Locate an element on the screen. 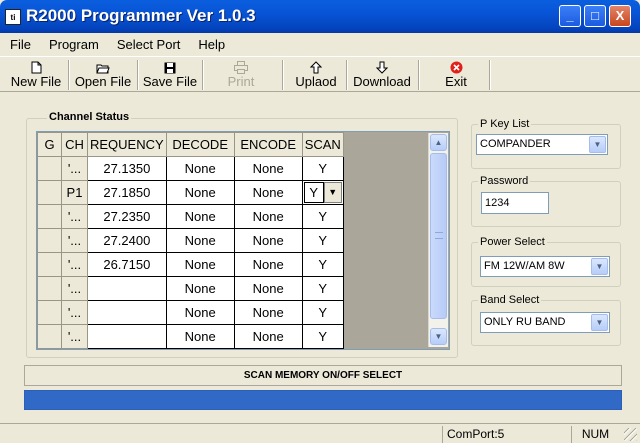 This screenshot has height=443, width=640. pkey-dropdown-button: ▼ is located at coordinates (597, 144).